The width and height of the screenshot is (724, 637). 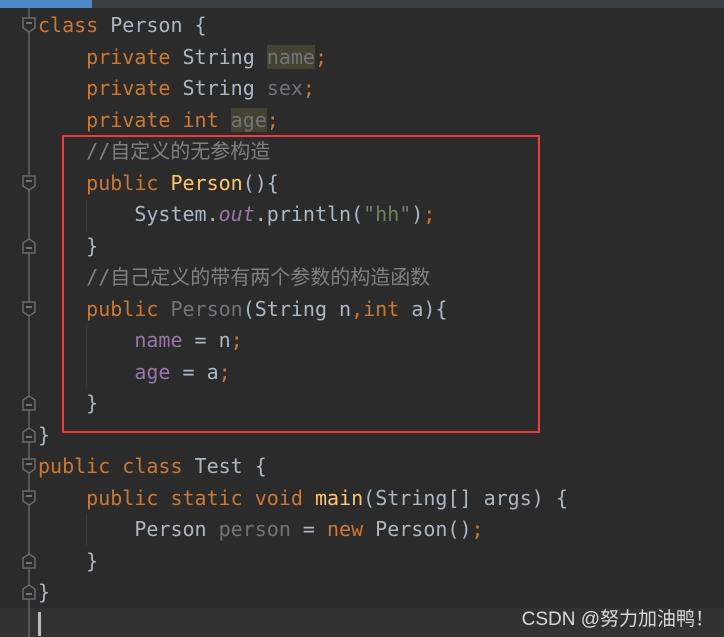 I want to click on watermark: CSDN @努力加油鸭！, so click(x=617, y=619).